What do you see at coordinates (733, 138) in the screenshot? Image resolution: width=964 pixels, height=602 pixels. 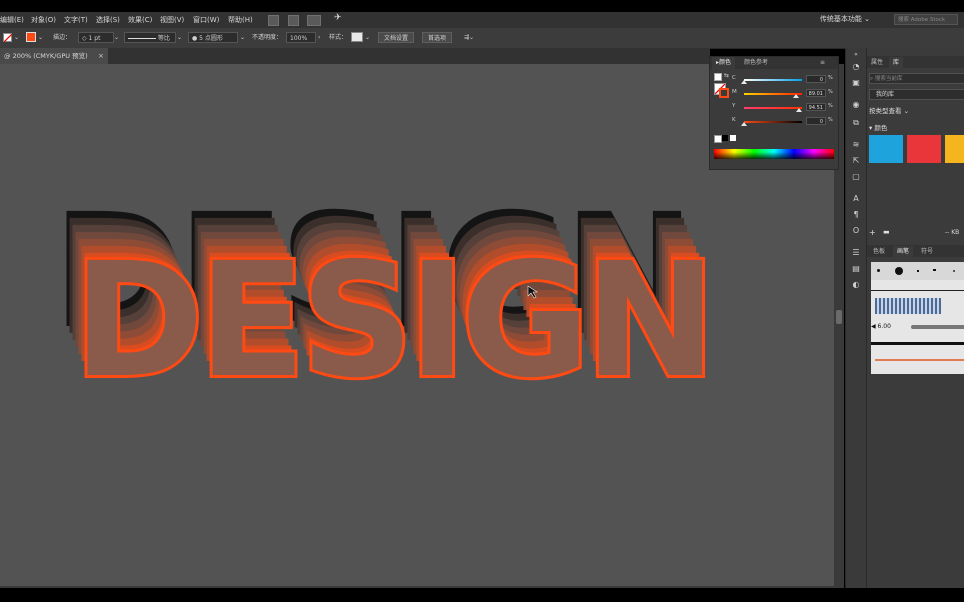 I see `white-swatch` at bounding box center [733, 138].